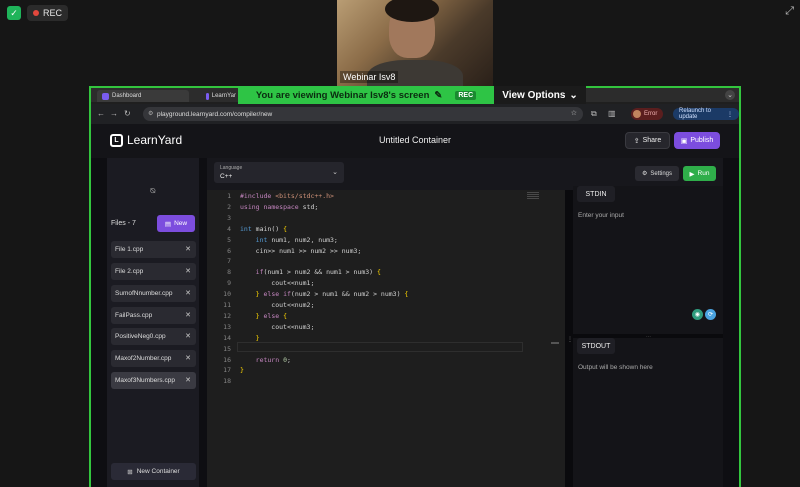 The height and width of the screenshot is (487, 800). What do you see at coordinates (242, 370) in the screenshot?
I see `code-line: }` at bounding box center [242, 370].